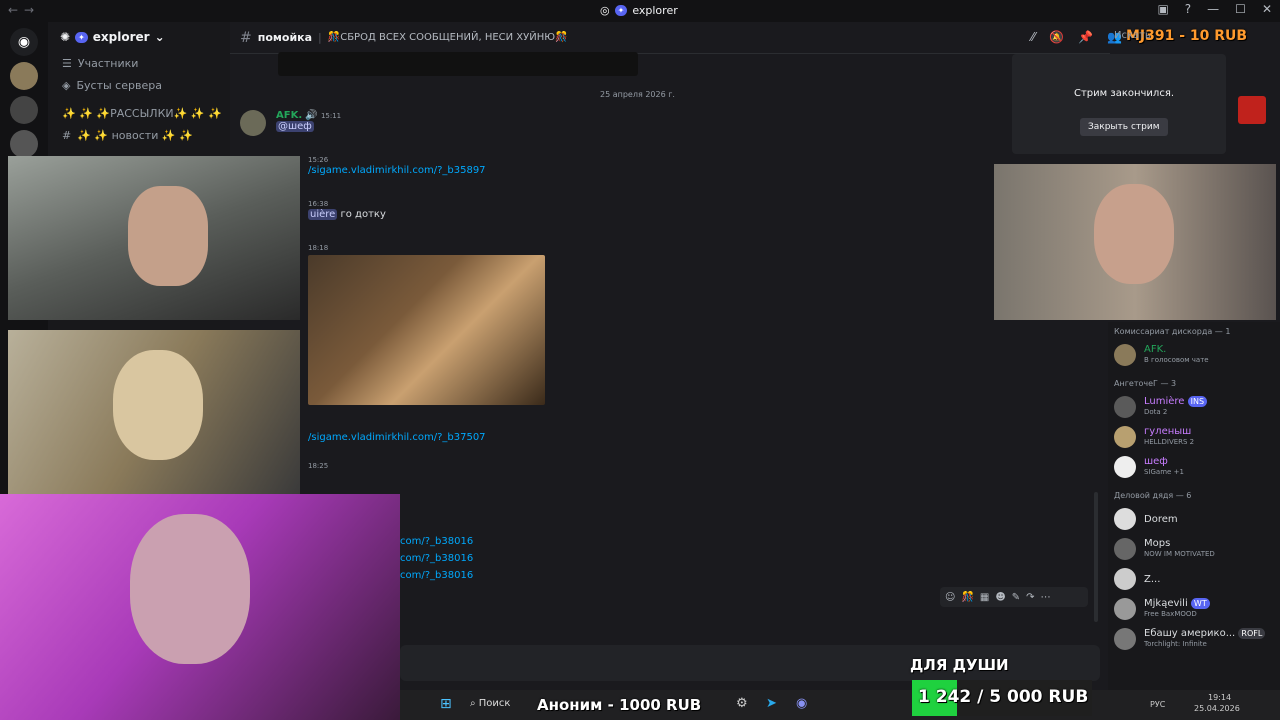 This screenshot has height=720, width=1280. Describe the element at coordinates (1002, 698) in the screenshot. I see `donation-goal-bar: 1 242 / 5 000 RUB` at that location.